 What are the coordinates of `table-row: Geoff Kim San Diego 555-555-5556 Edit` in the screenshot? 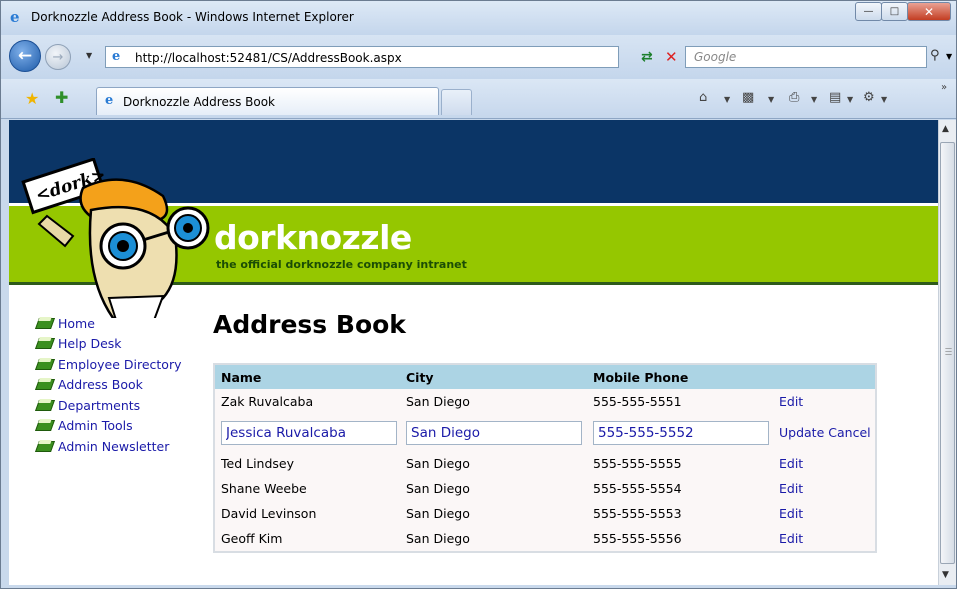 It's located at (545, 538).